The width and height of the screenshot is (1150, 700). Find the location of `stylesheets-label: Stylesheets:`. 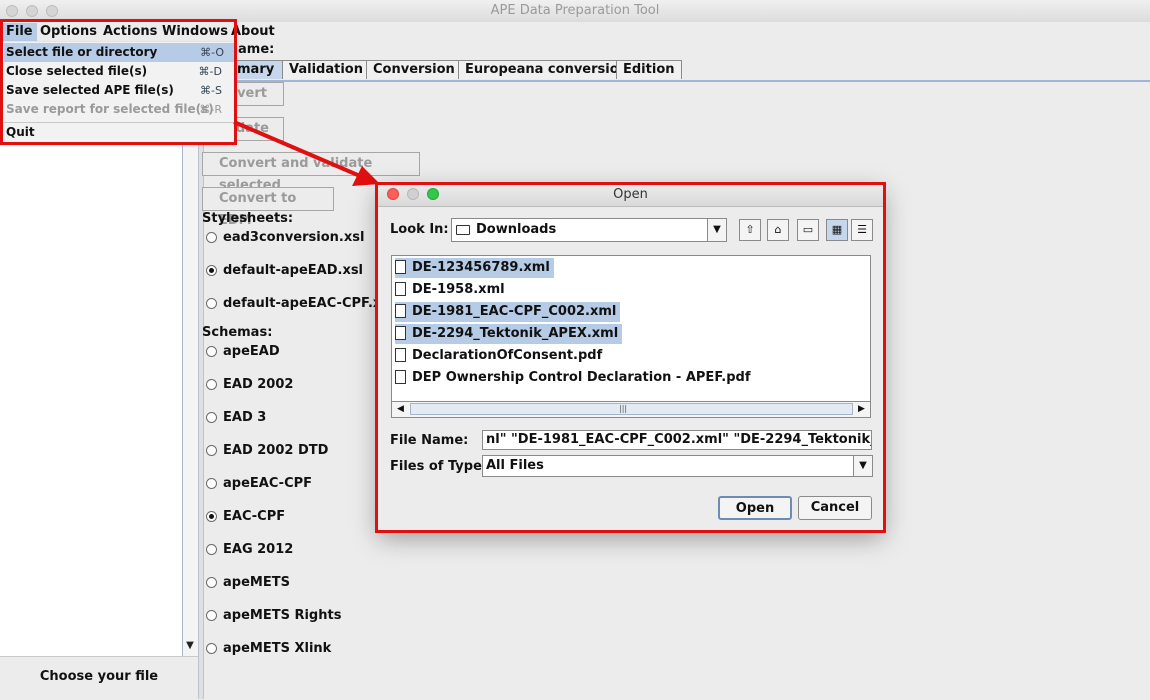

stylesheets-label: Stylesheets: is located at coordinates (248, 218).